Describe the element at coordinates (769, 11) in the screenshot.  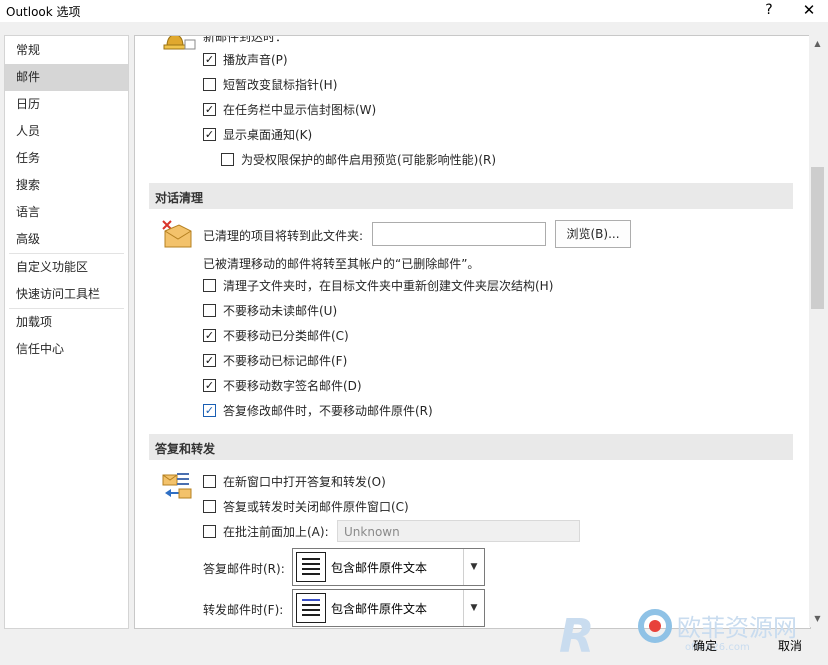
I see `help-button: ?` at that location.